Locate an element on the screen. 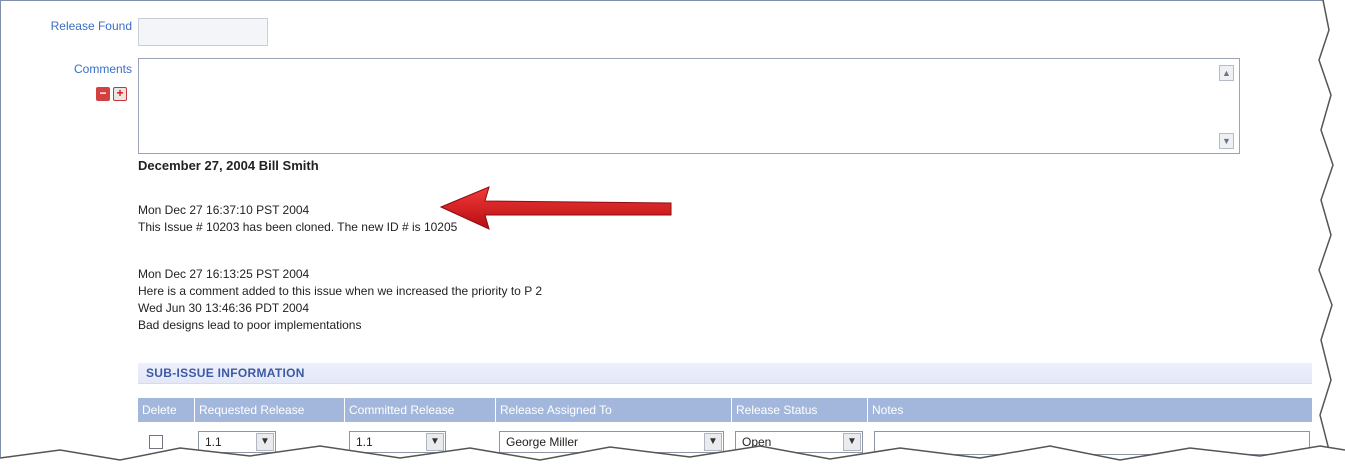 The height and width of the screenshot is (464, 1345). release-found-input is located at coordinates (203, 32).